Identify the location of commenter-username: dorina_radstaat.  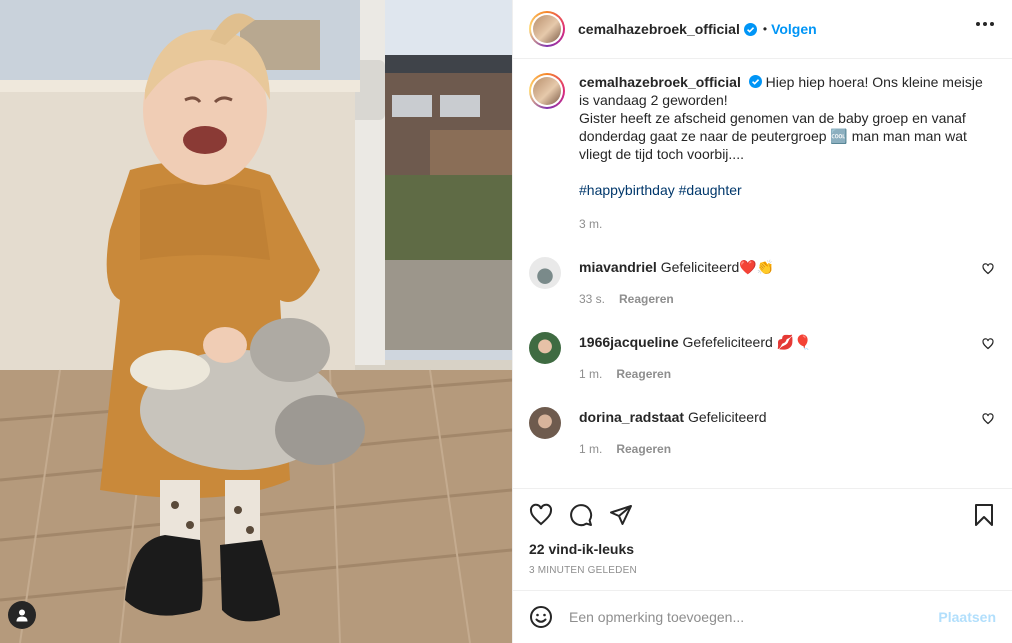
(631, 417).